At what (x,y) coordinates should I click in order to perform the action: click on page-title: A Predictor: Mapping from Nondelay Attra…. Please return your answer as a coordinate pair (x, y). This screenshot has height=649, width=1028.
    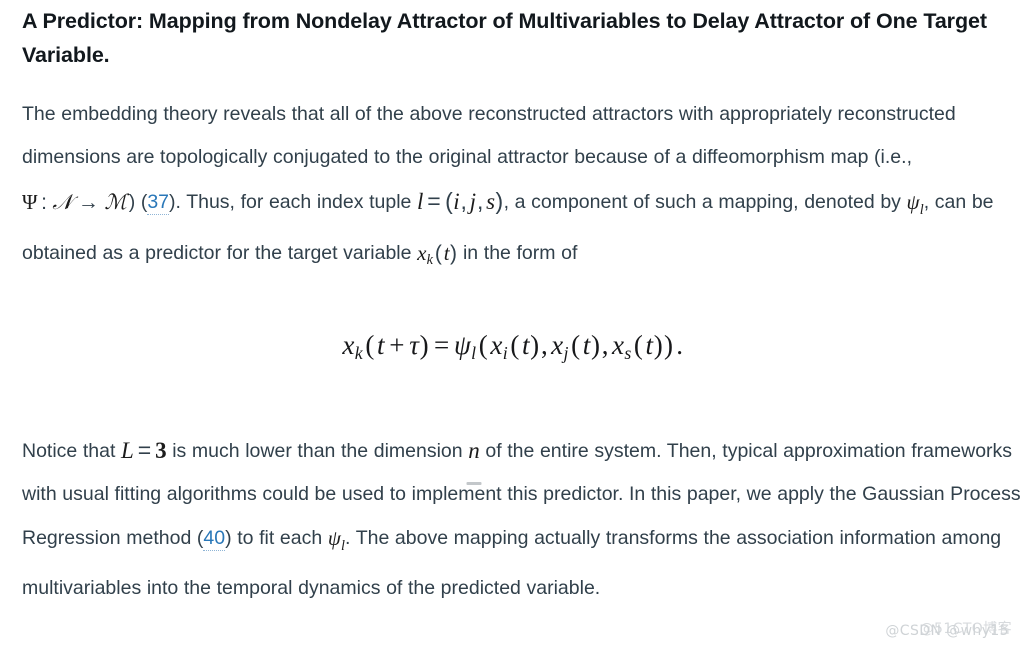
    Looking at the image, I should click on (504, 38).